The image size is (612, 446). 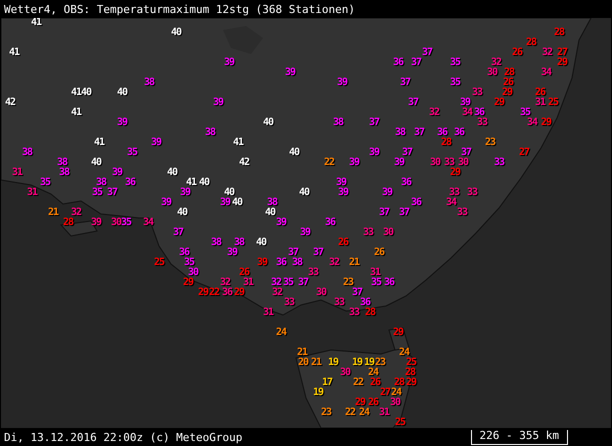 I want to click on footer-text: Di, 13.12.2016 22:00z (c) MeteoGroup, so click(x=123, y=437).